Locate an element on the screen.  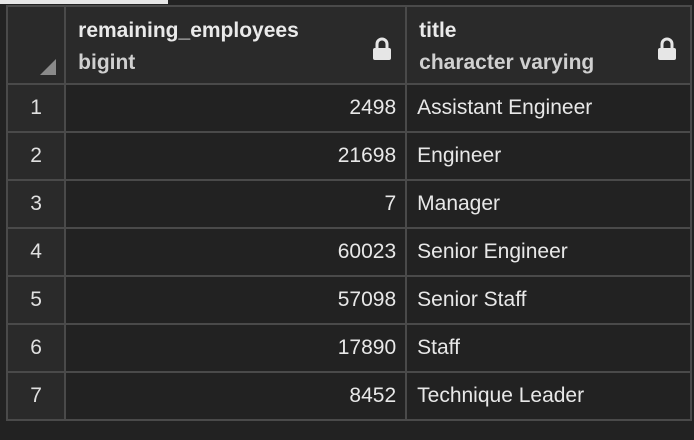
cell-remaining-employees: 7 is located at coordinates (236, 204).